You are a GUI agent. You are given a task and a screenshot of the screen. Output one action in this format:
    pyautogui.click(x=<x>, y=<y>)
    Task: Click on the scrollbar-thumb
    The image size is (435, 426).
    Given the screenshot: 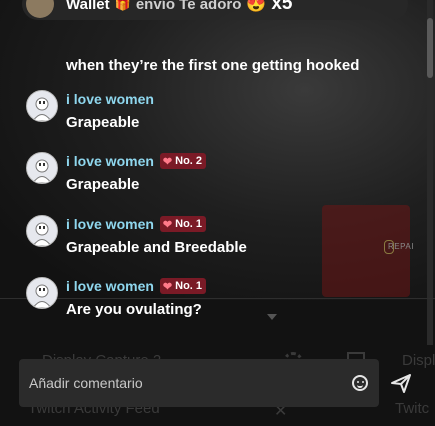 What is the action you would take?
    pyautogui.click(x=430, y=48)
    